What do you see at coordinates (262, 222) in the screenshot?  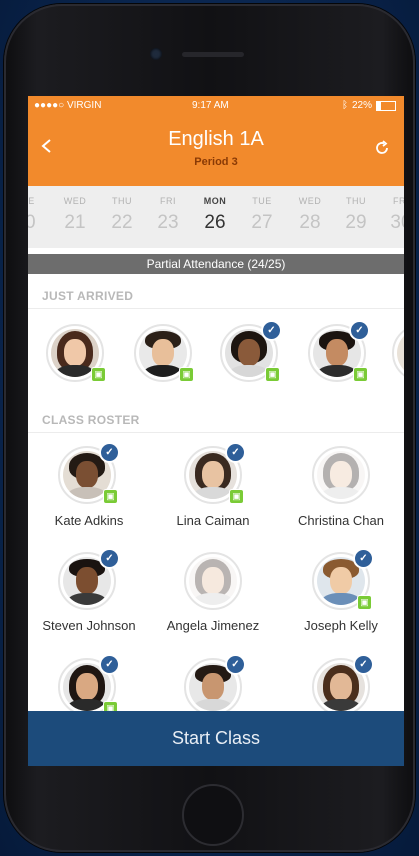 I see `date-number: 27` at bounding box center [262, 222].